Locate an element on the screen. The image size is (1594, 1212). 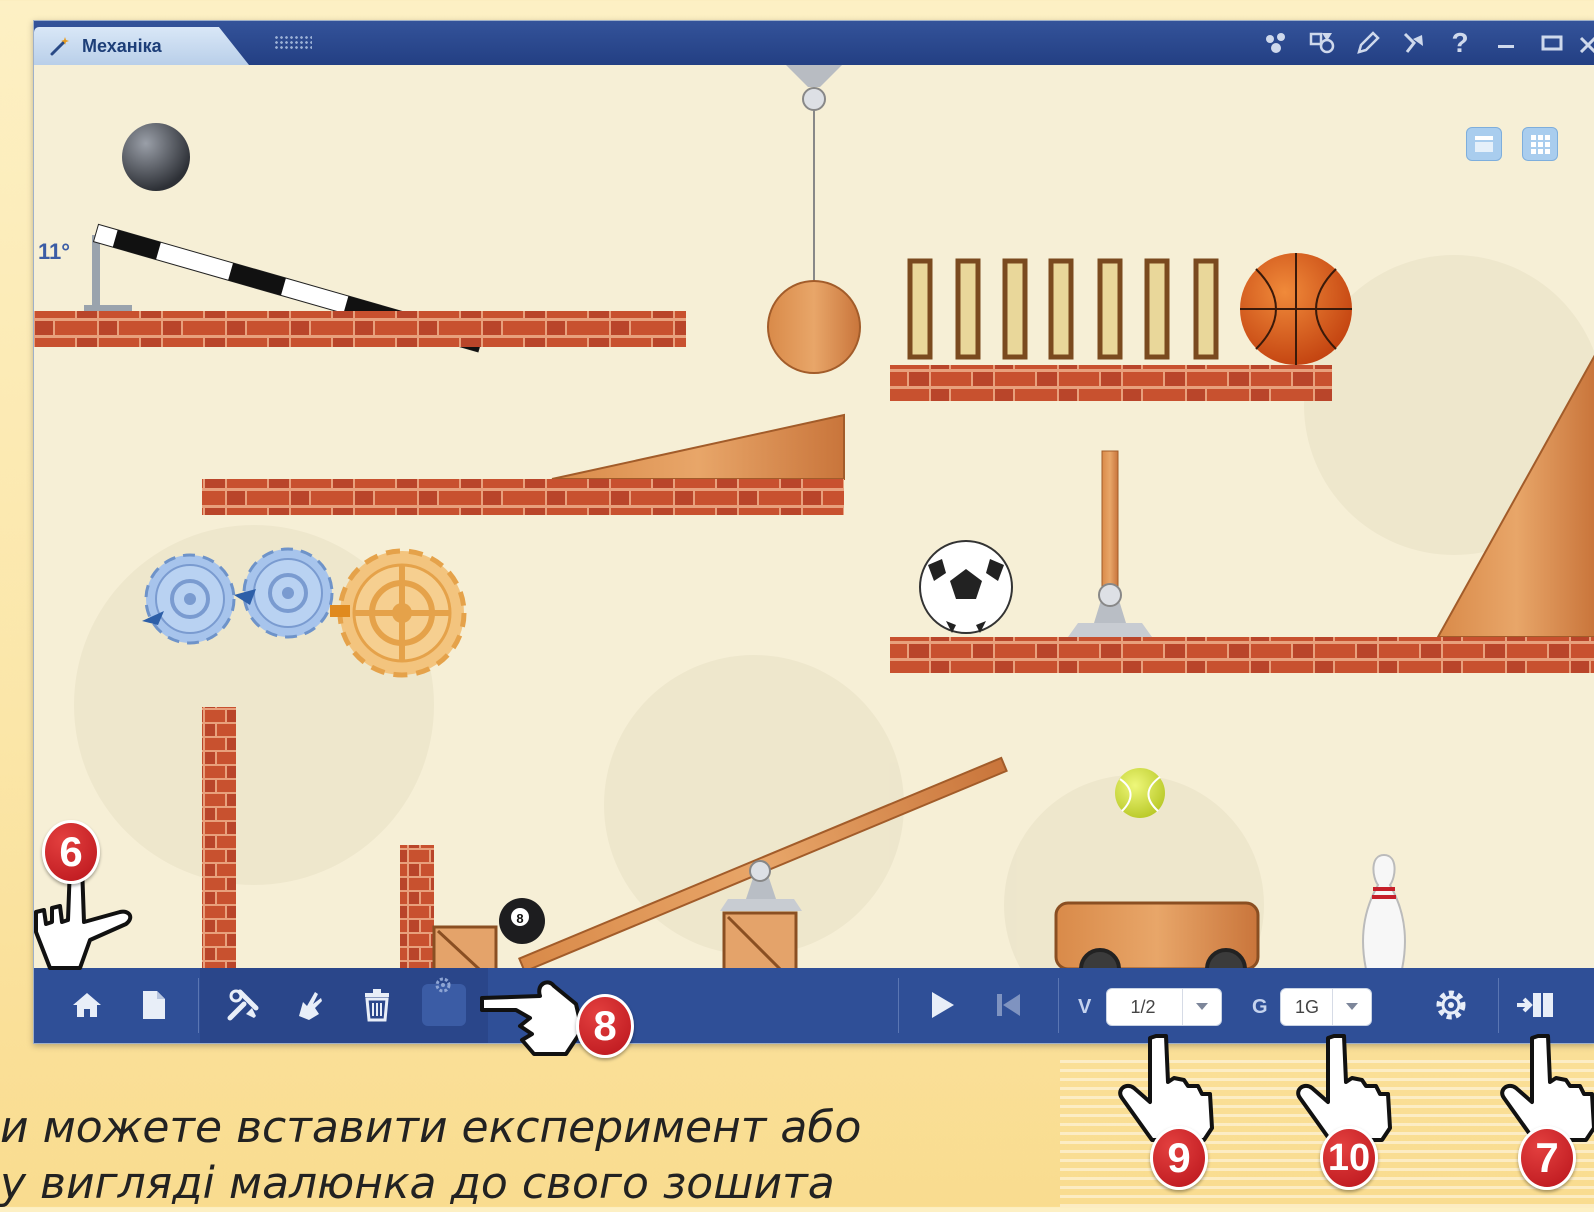
basketball is located at coordinates (1296, 309).